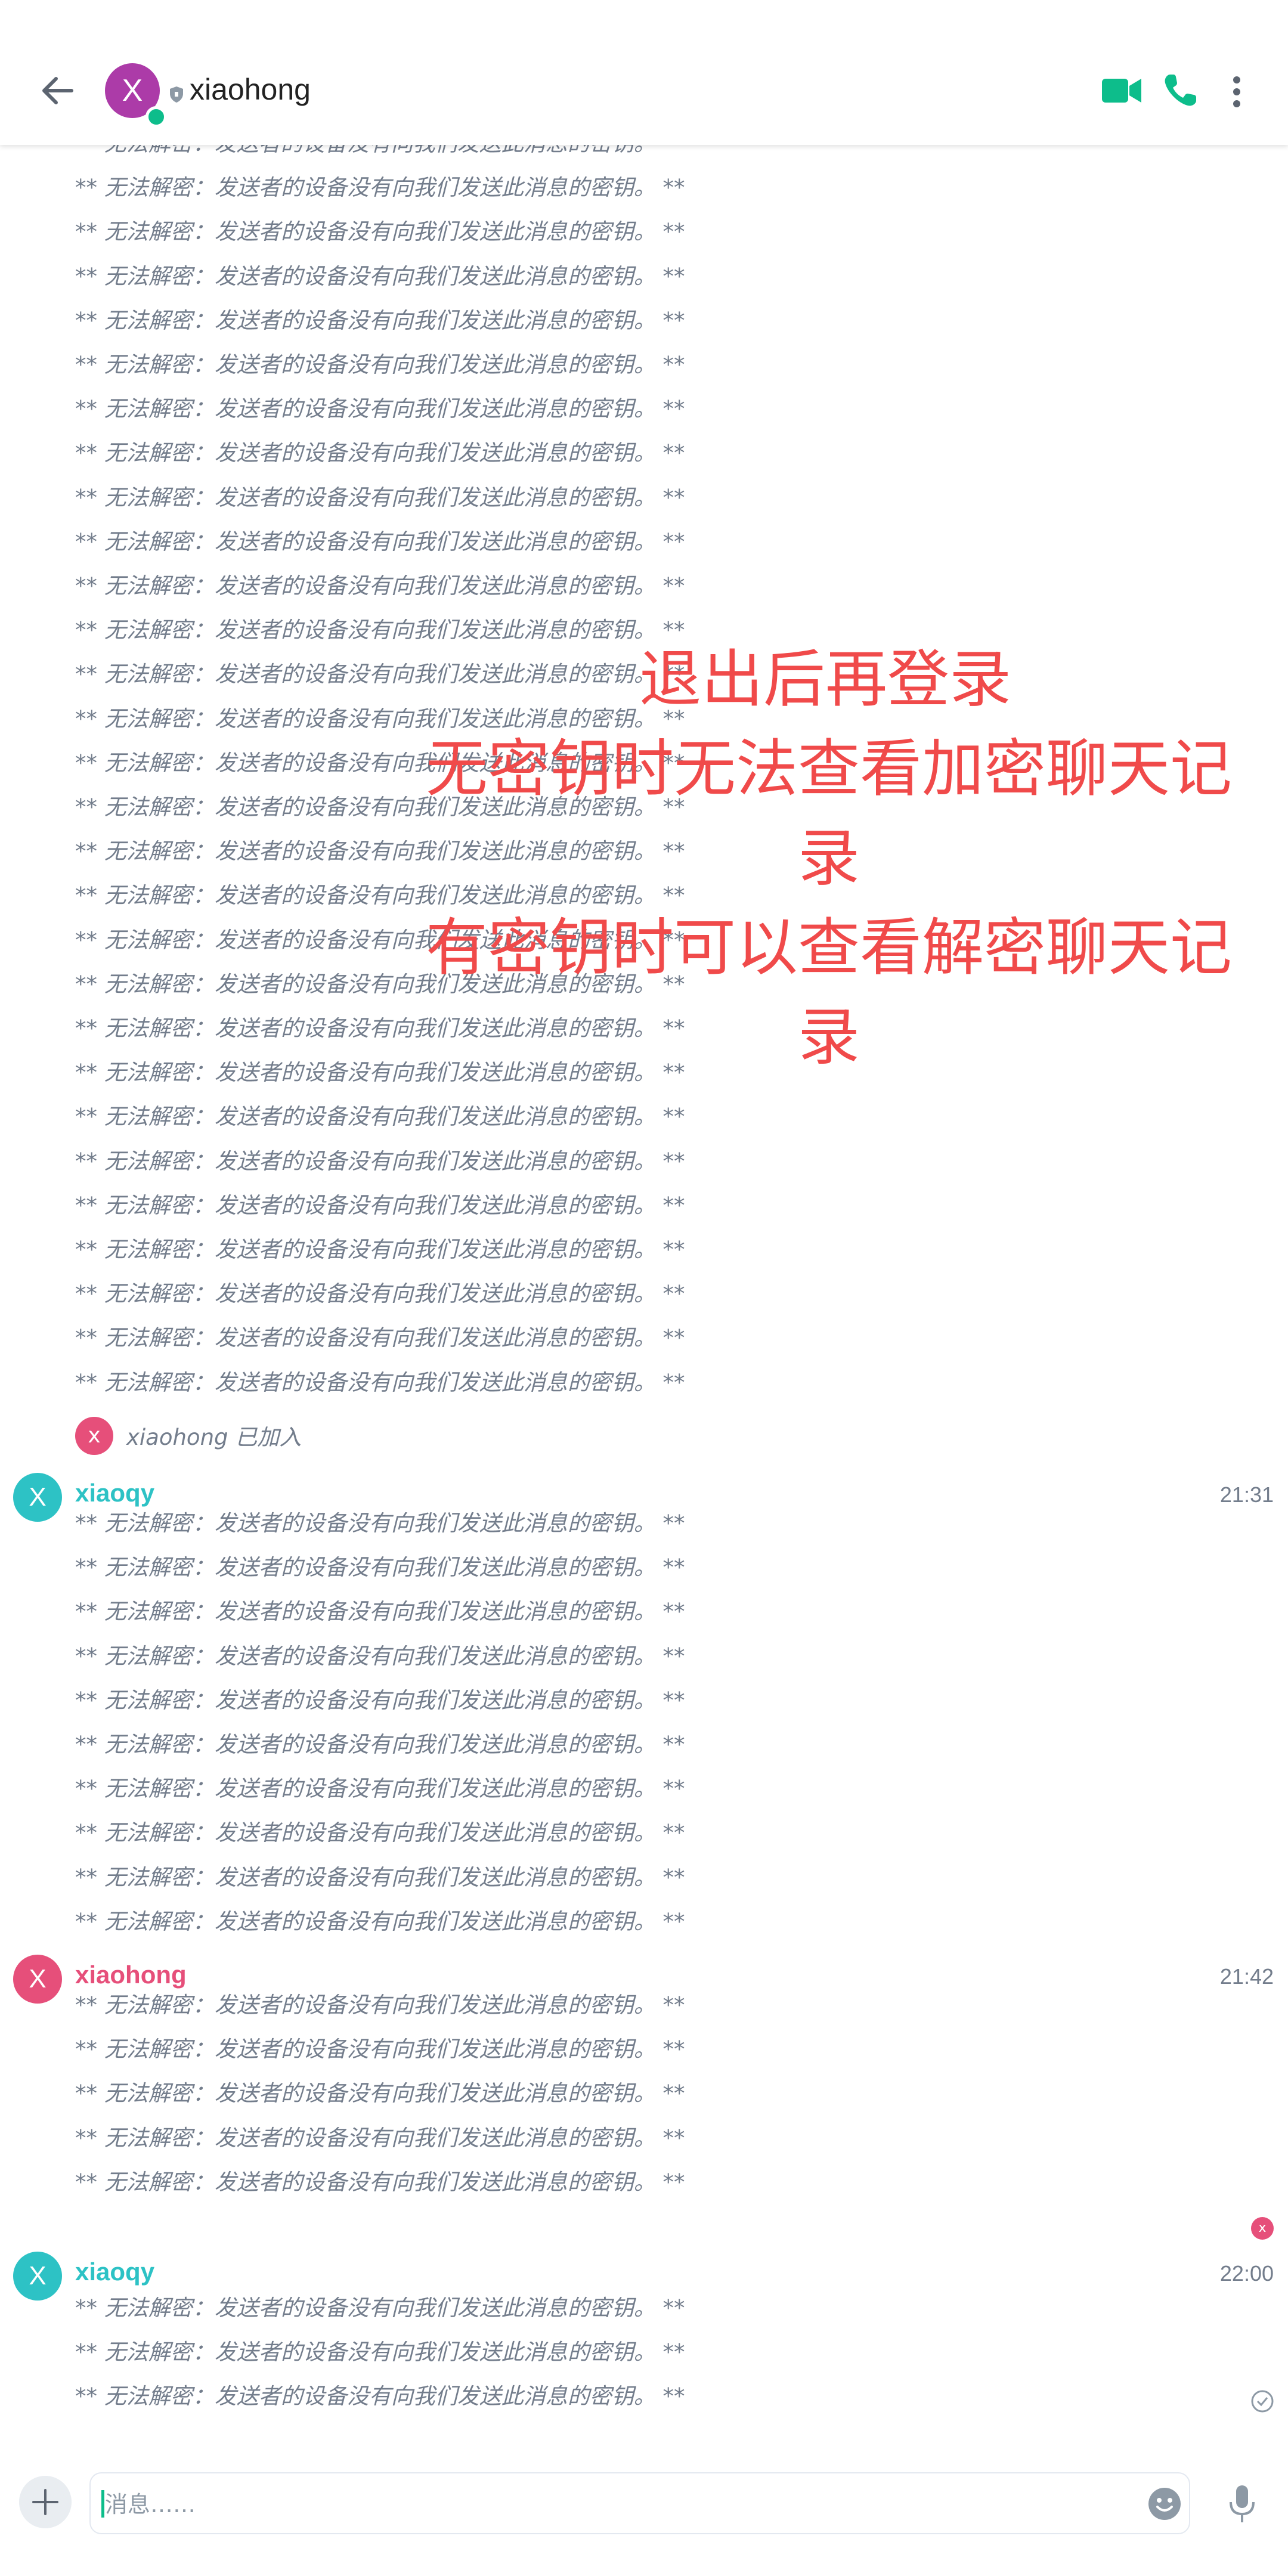 The image size is (1288, 2576). I want to click on room-header: X xiaohong, so click(644, 72).